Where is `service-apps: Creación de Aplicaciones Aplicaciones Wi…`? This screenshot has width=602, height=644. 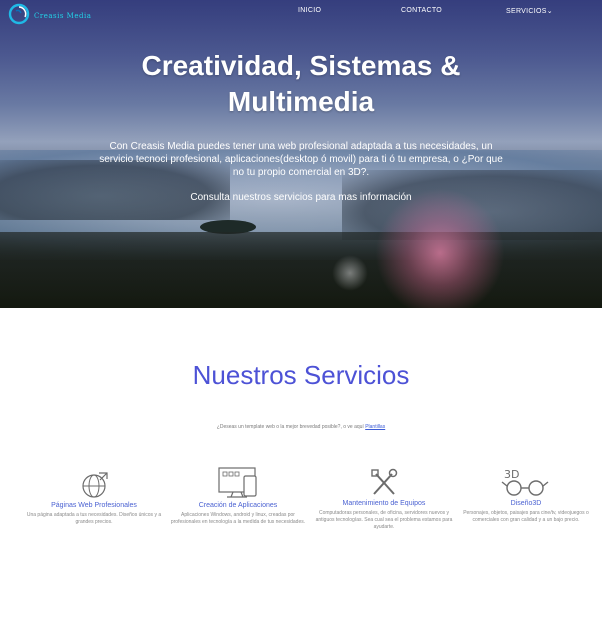 service-apps: Creación de Aplicaciones Aplicaciones Wi… is located at coordinates (238, 496).